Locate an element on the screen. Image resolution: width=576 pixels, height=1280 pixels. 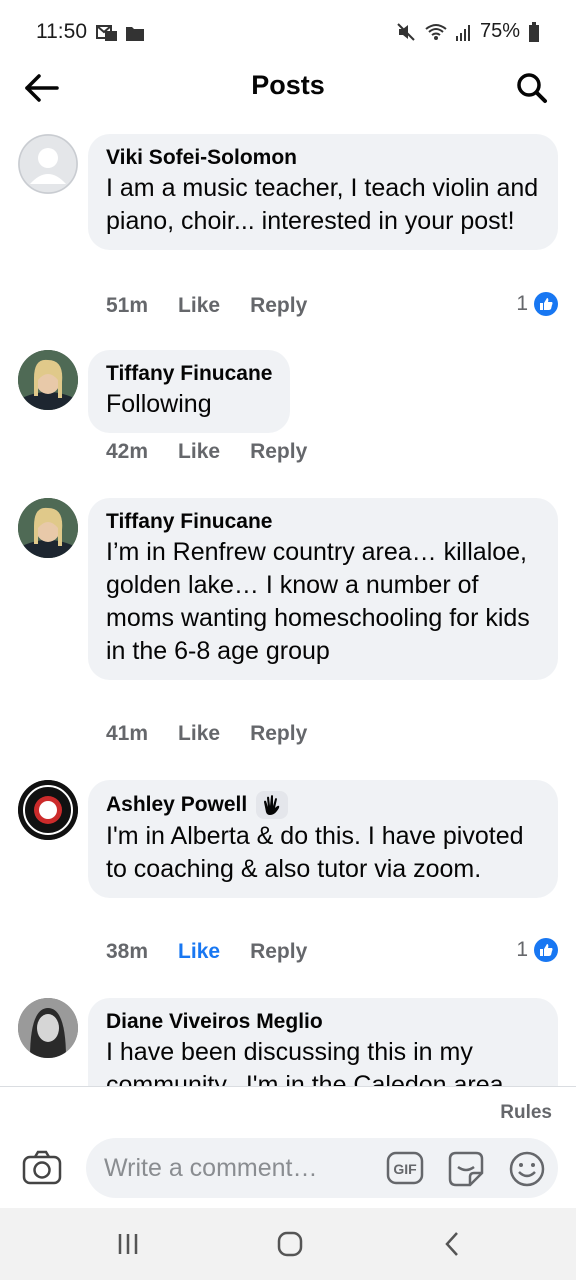
comment-time: 51m is located at coordinates (127, 306).